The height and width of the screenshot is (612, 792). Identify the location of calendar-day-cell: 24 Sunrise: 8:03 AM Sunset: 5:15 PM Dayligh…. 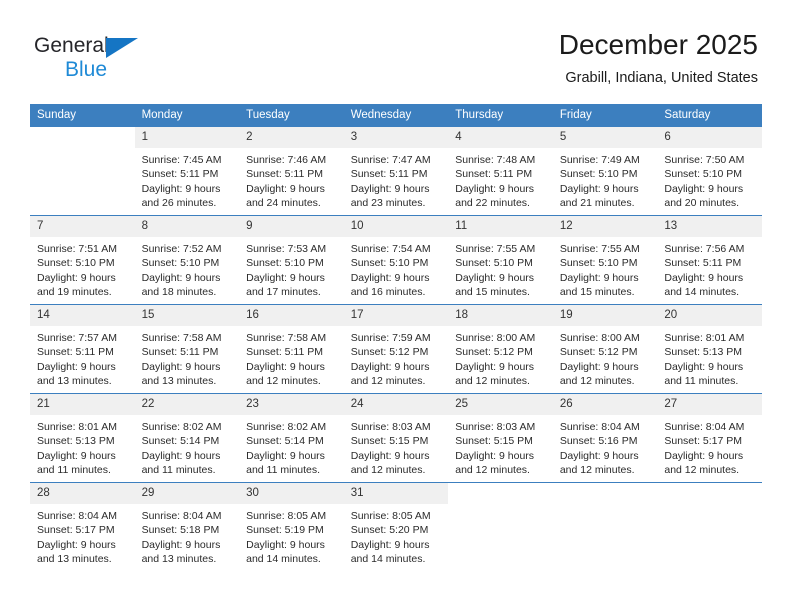
(396, 438).